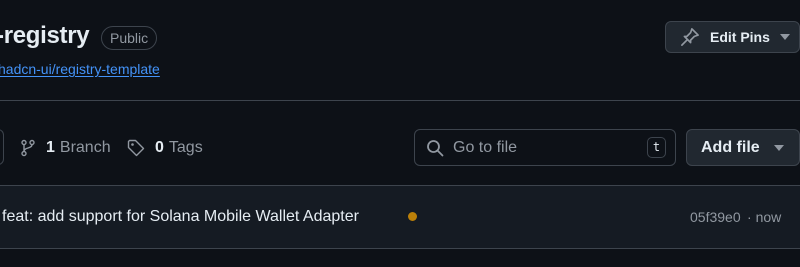  Describe the element at coordinates (50, 147) in the screenshot. I see `branch-count: 1` at that location.